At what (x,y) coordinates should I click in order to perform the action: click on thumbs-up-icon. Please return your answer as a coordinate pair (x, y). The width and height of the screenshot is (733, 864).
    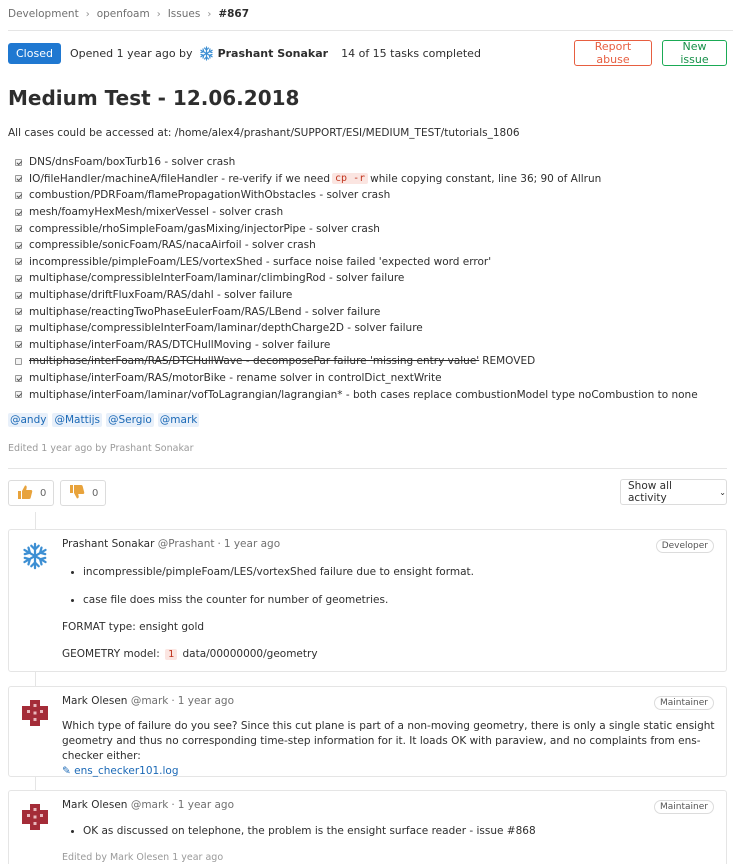
    Looking at the image, I should click on (25, 493).